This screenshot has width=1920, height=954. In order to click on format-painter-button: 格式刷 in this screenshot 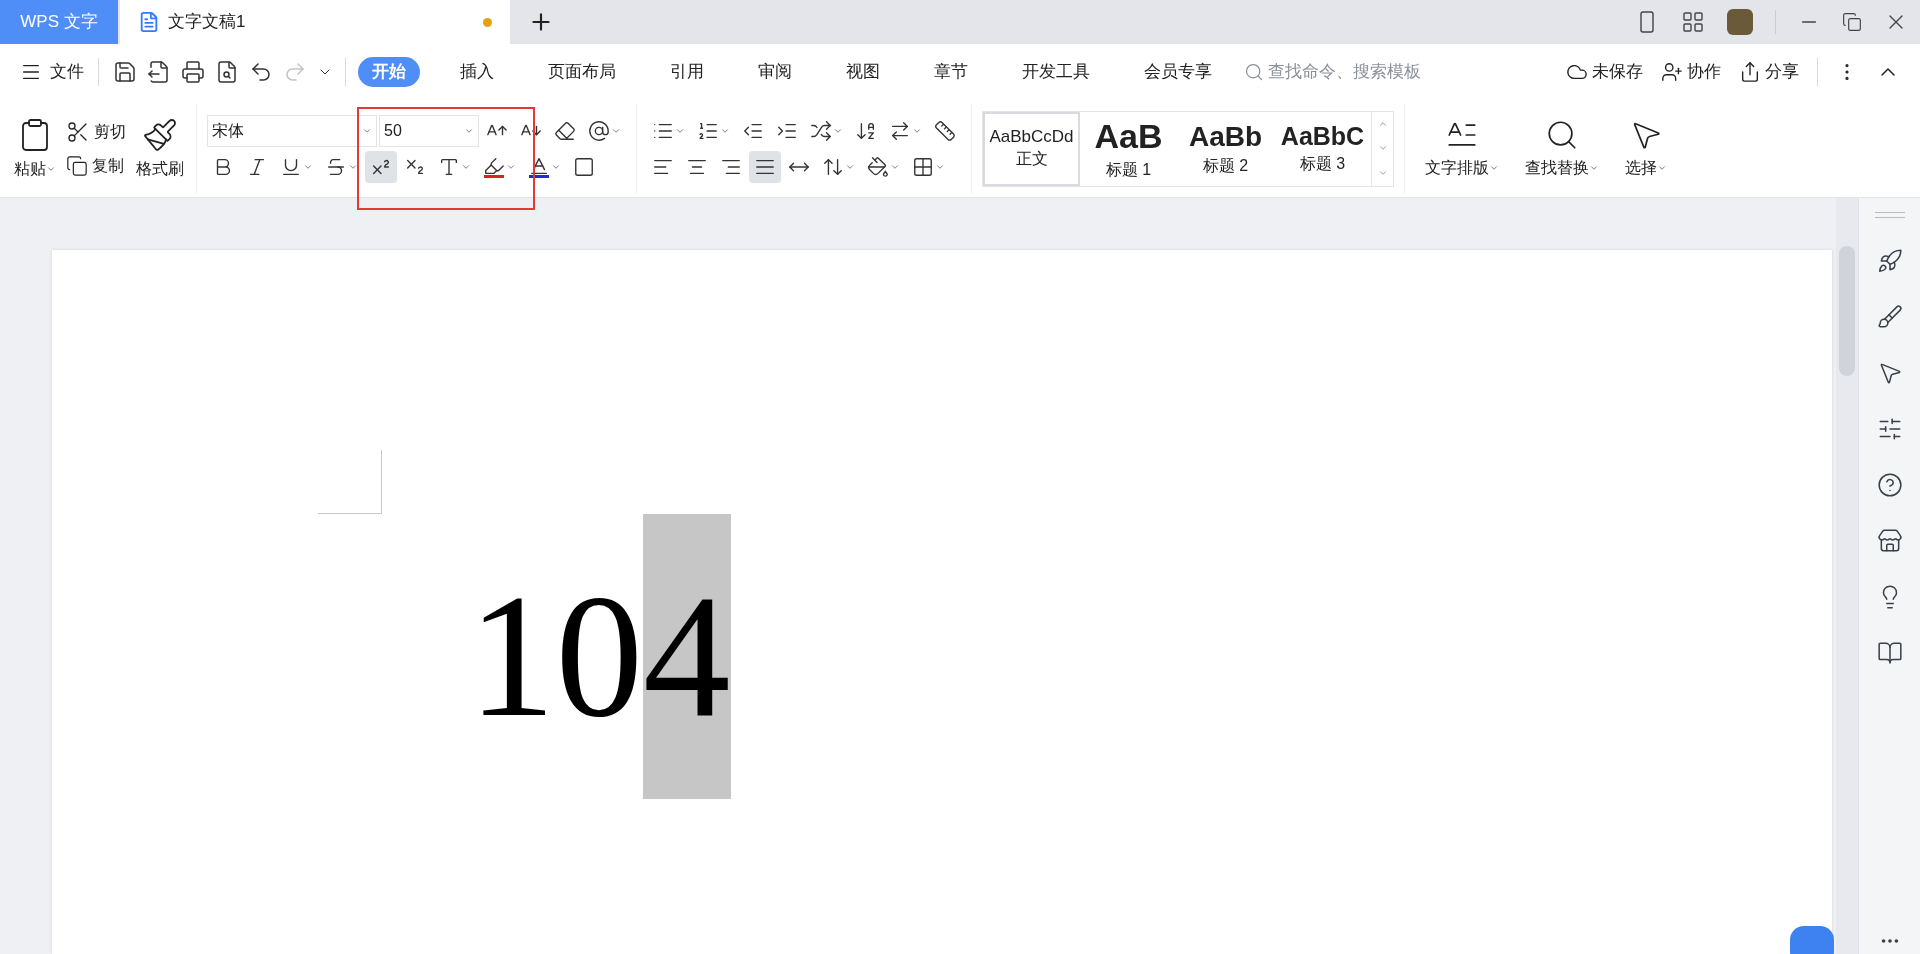, I will do `click(160, 148)`.